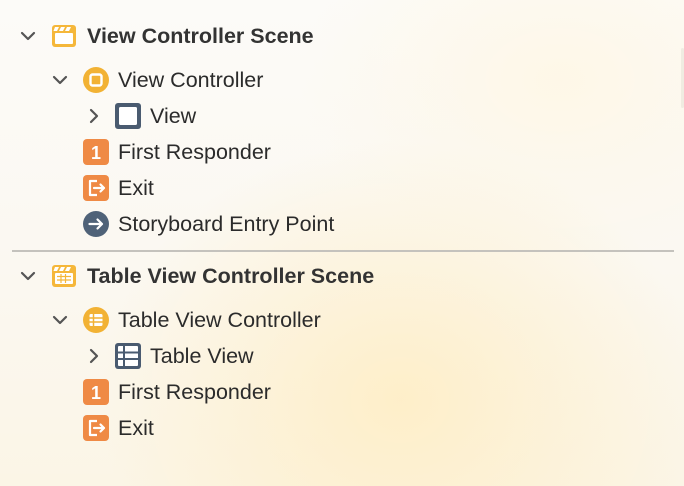  Describe the element at coordinates (202, 356) in the screenshot. I see `table-view-label: Table View` at that location.